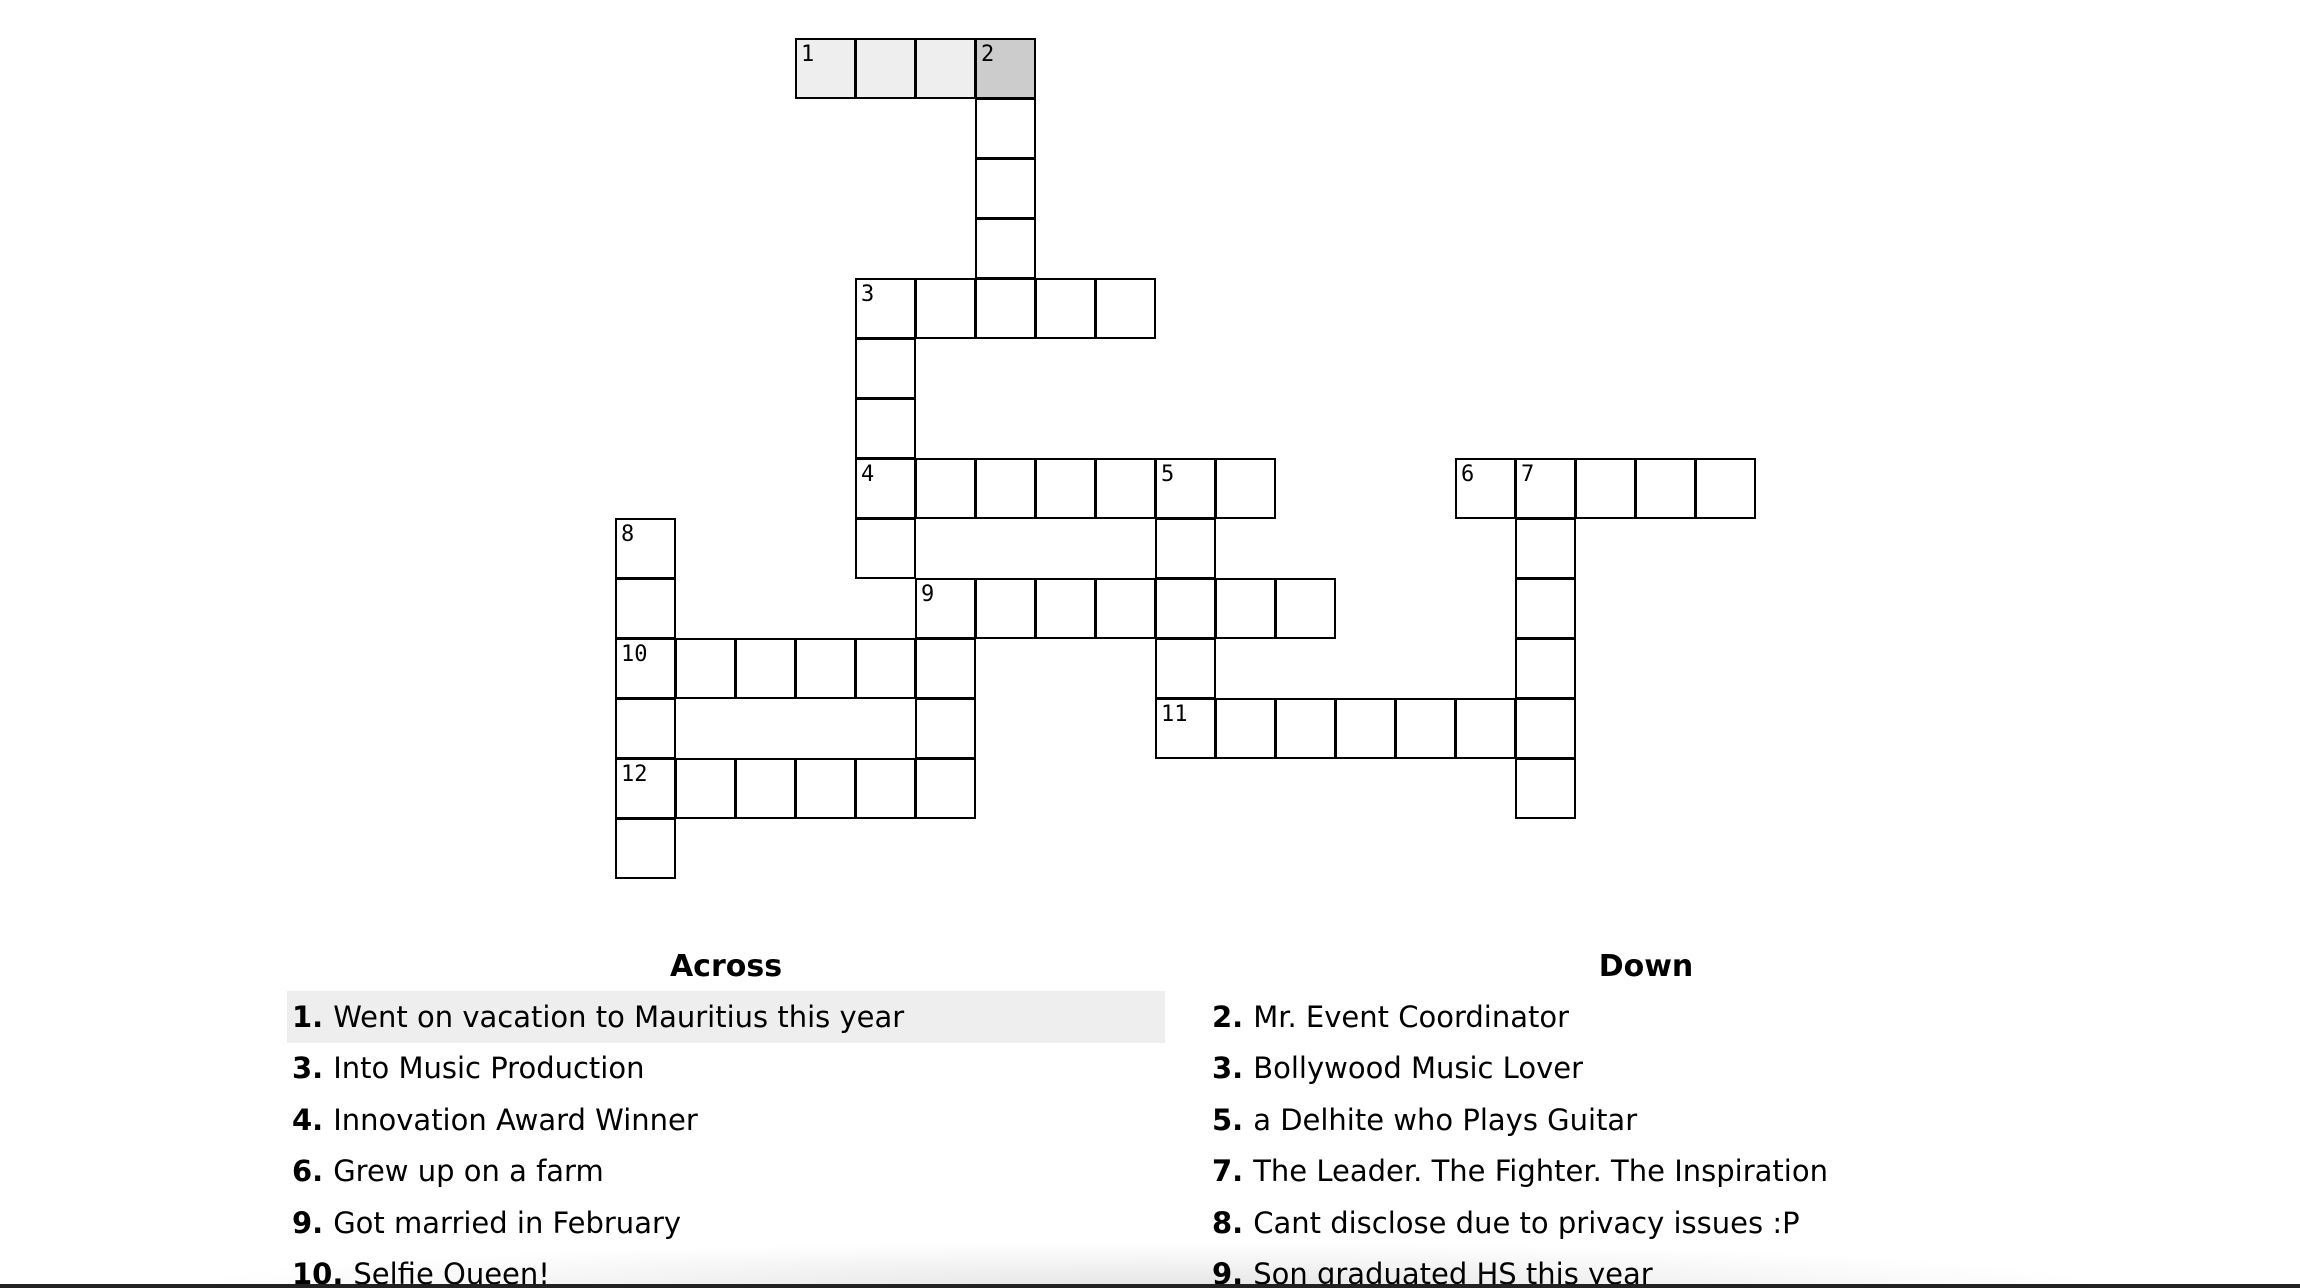 This screenshot has width=2300, height=1288. Describe the element at coordinates (1657, 1223) in the screenshot. I see `down-clue: 8. Cant disclose due to privacy issues :P` at that location.